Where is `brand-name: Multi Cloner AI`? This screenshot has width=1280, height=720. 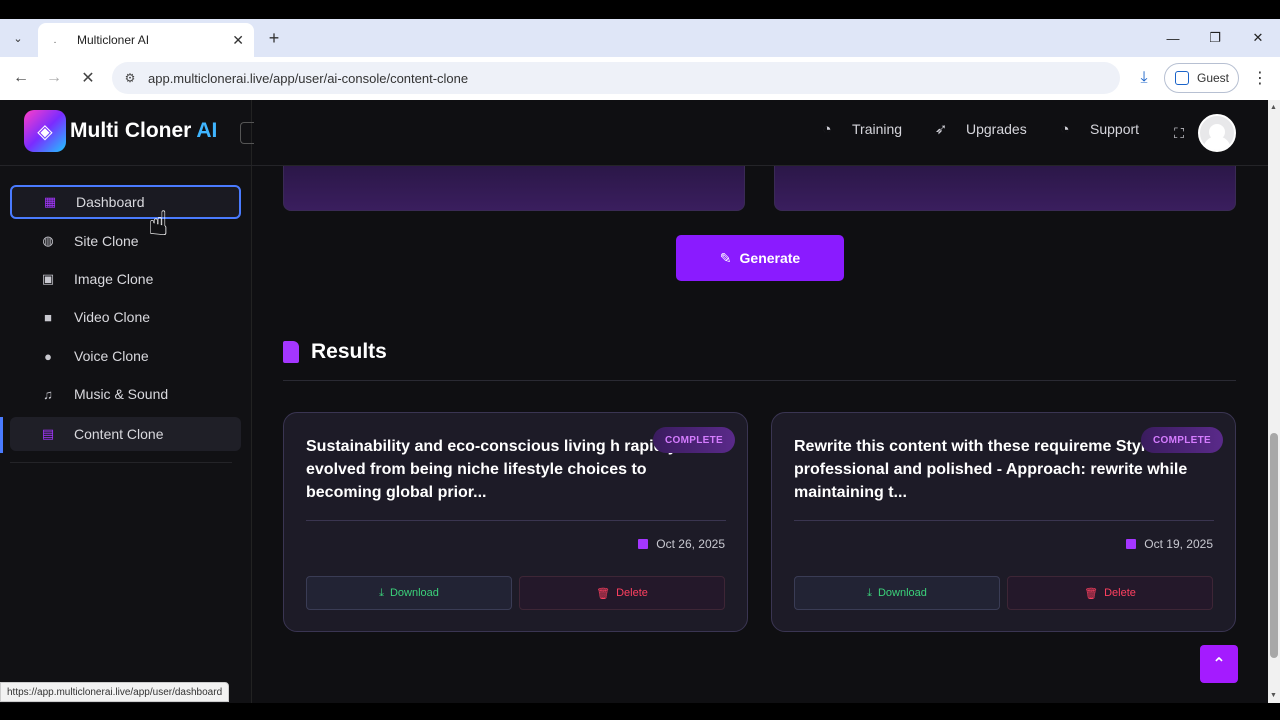 brand-name: Multi Cloner AI is located at coordinates (144, 130).